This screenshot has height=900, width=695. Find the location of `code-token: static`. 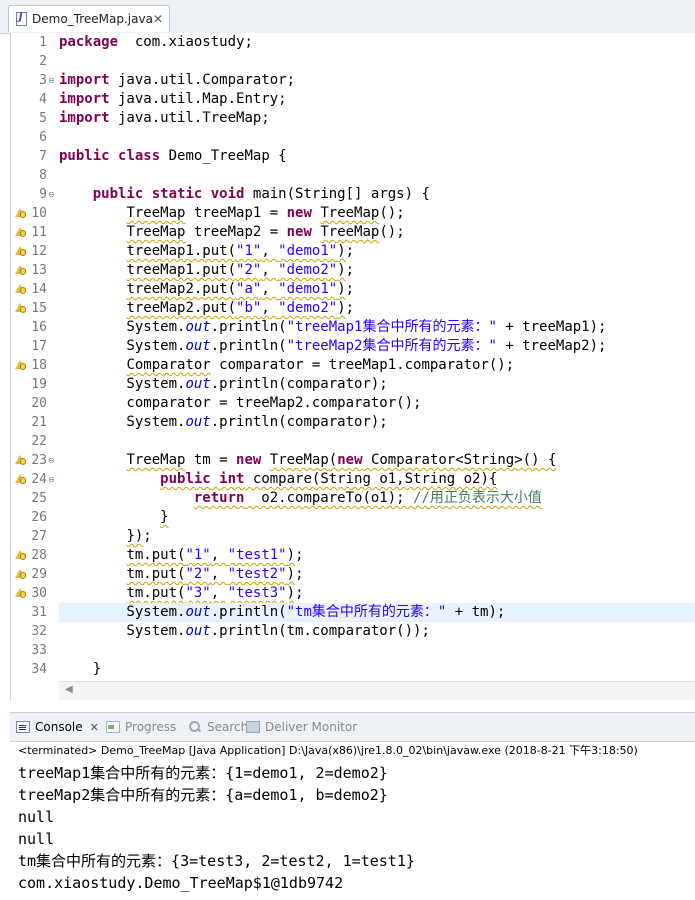

code-token: static is located at coordinates (177, 194).